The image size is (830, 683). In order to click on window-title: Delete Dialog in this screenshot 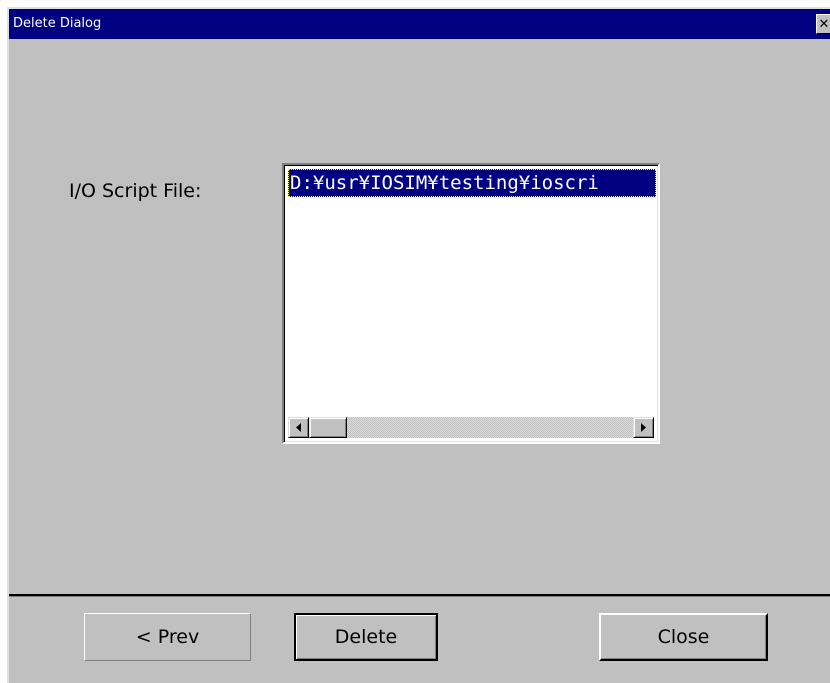, I will do `click(57, 23)`.